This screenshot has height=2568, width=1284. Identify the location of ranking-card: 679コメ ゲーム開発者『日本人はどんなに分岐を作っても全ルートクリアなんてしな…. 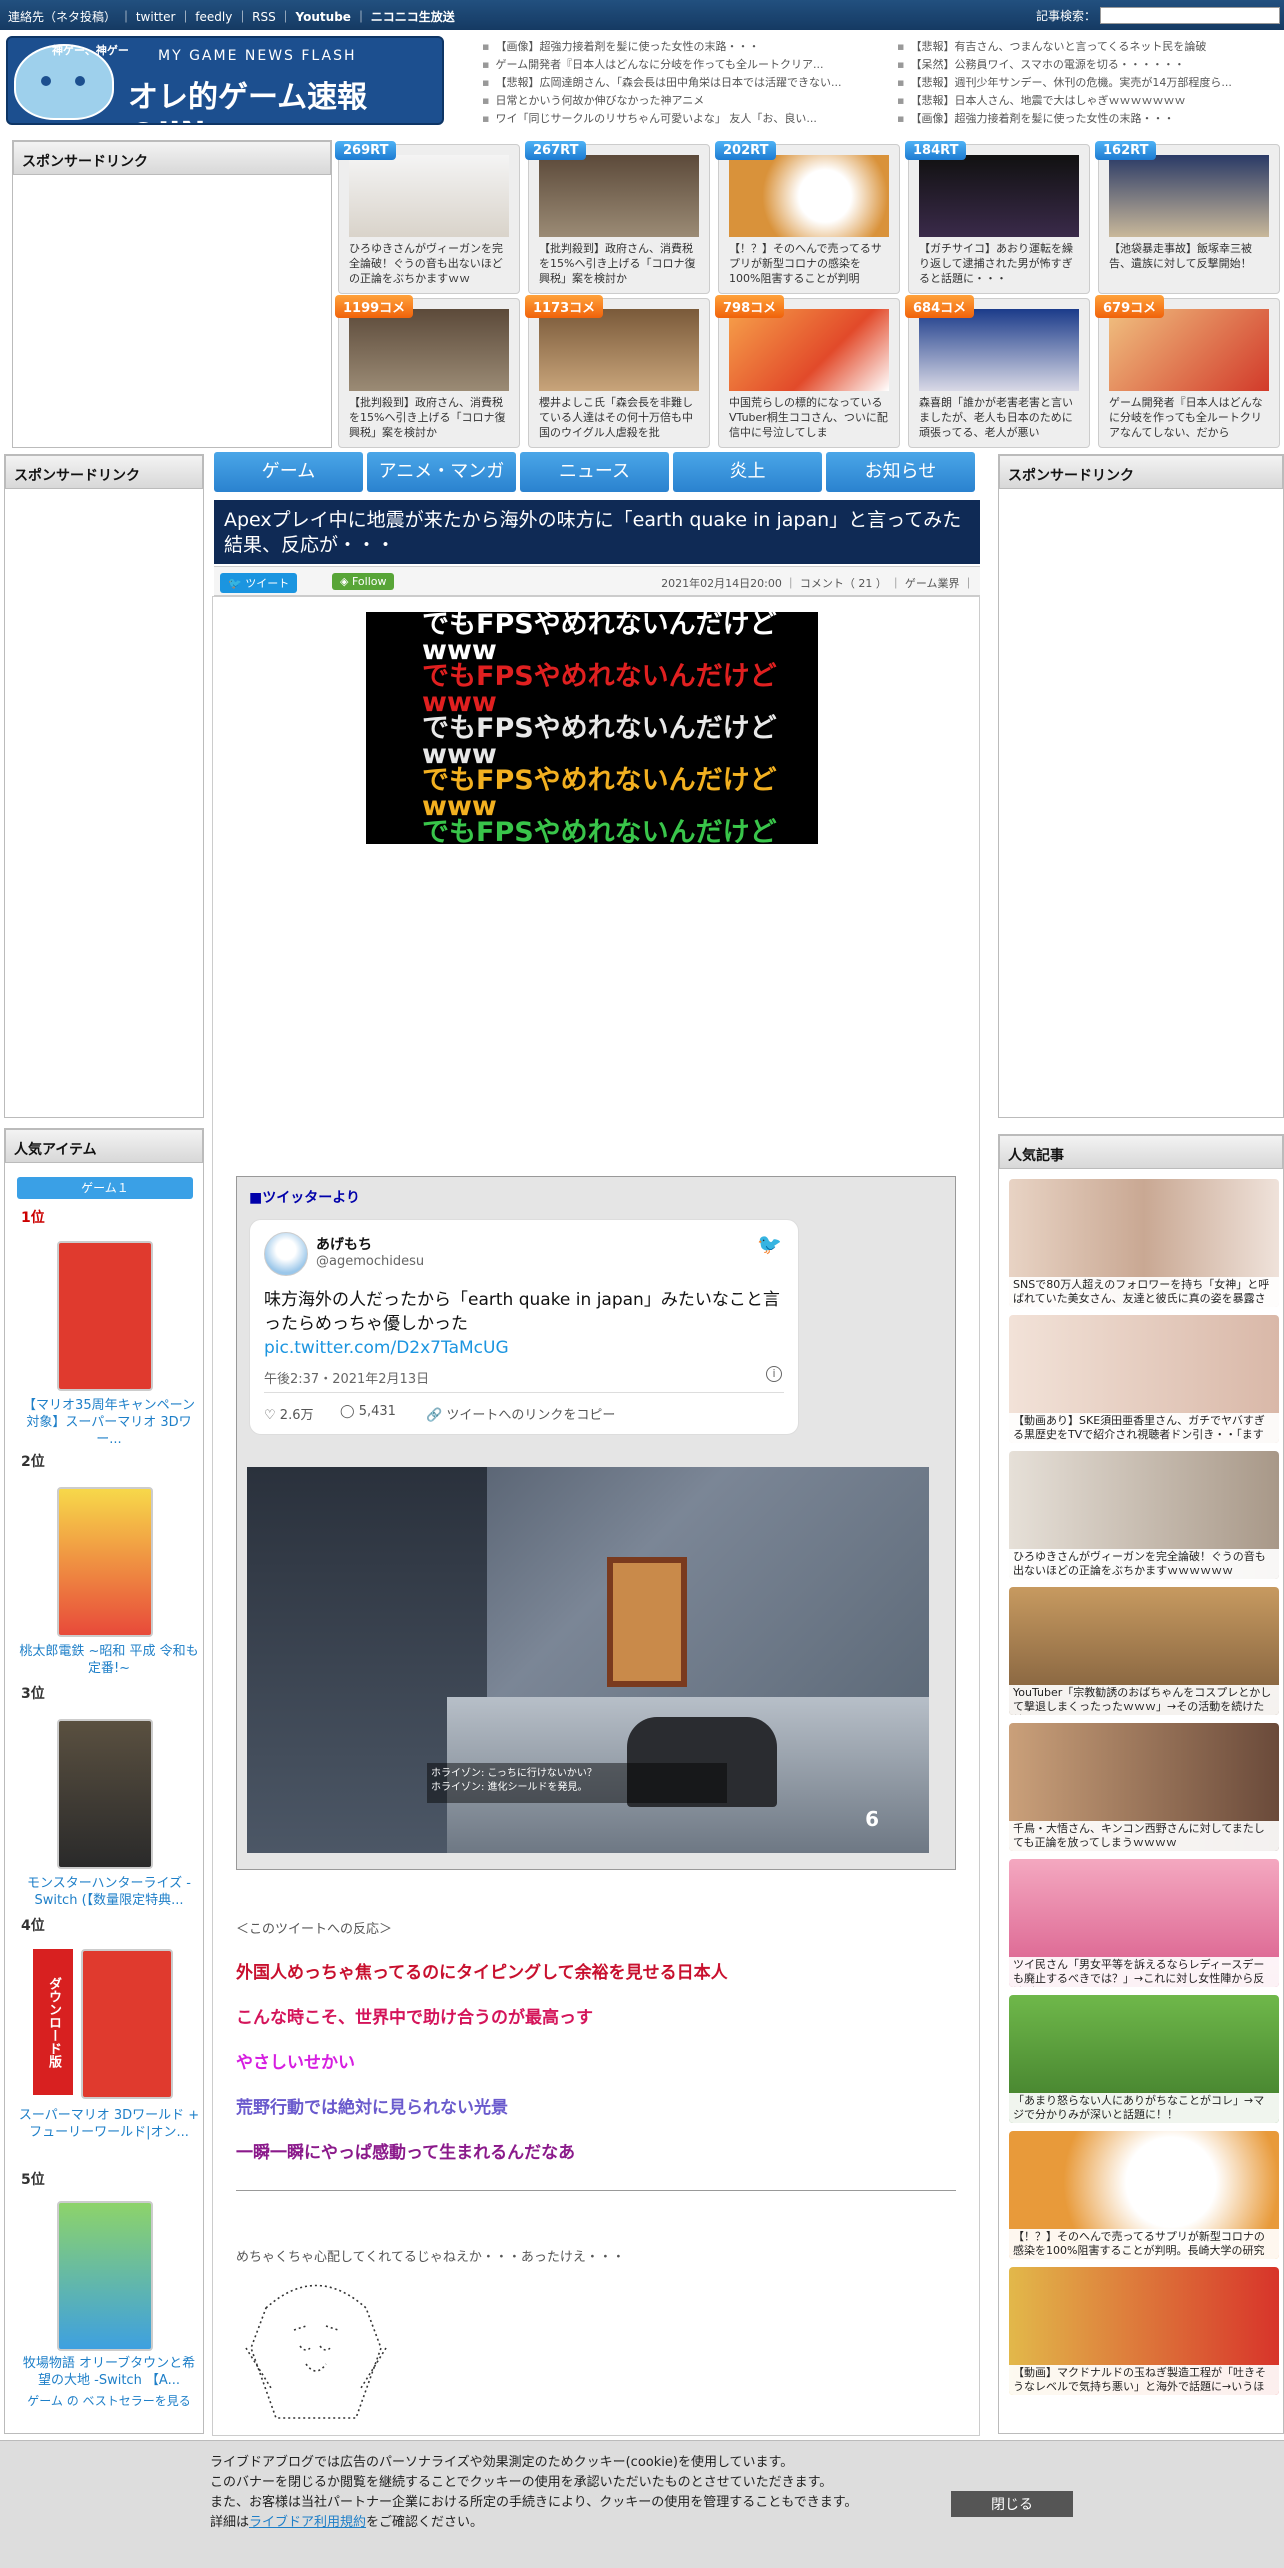
(1187, 371).